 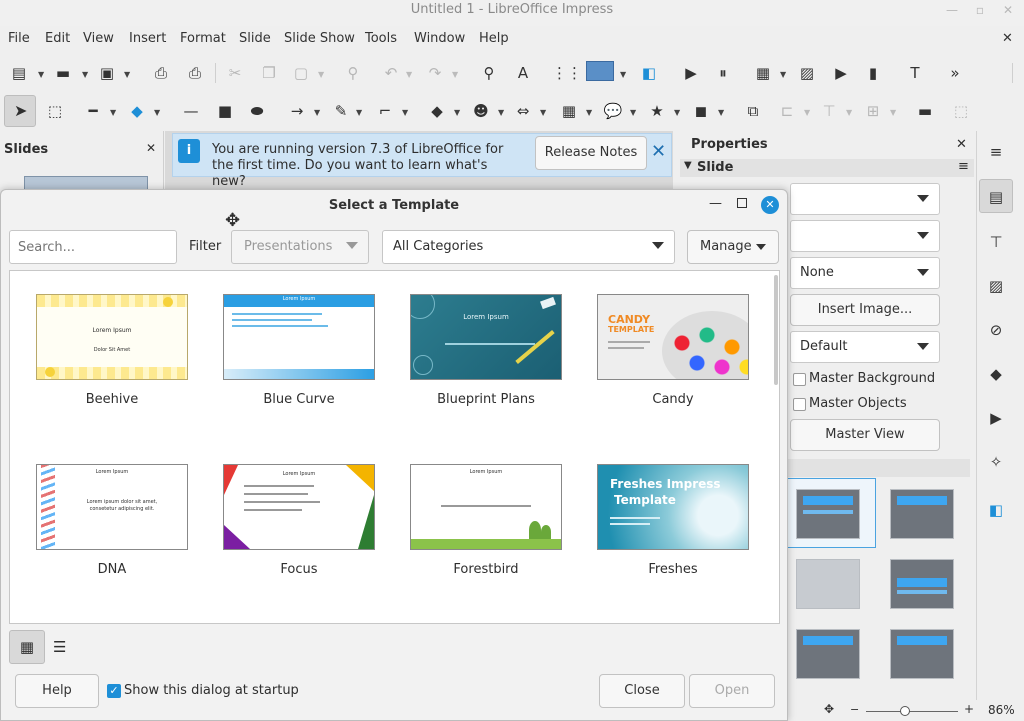 What do you see at coordinates (673, 350) in the screenshot?
I see `template-candy: CANDY TEMPLATE Candy` at bounding box center [673, 350].